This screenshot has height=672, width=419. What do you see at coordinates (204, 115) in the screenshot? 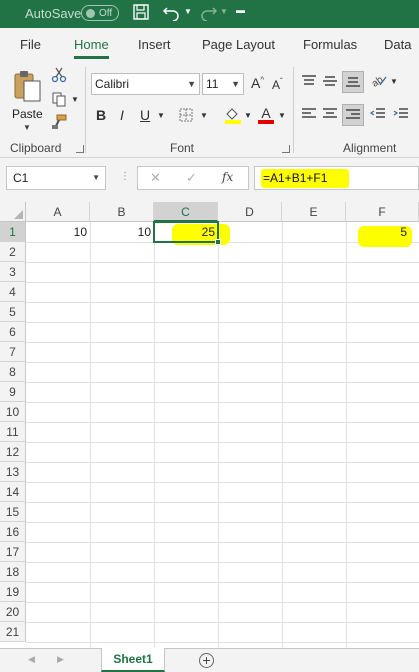
I see `borders-dropdown-icon: ▼` at bounding box center [204, 115].